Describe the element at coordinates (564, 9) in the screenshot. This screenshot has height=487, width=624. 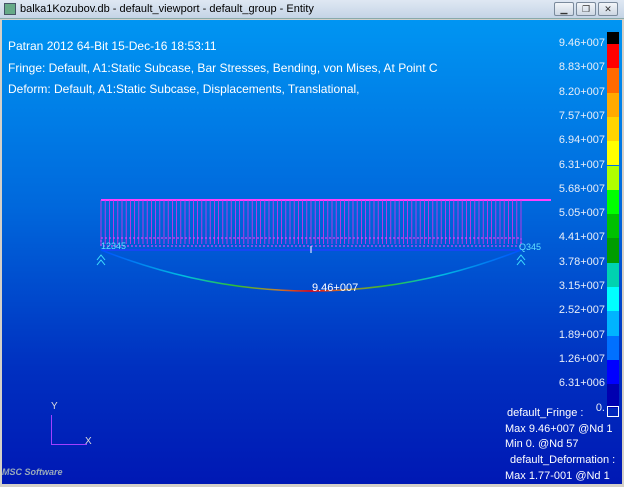
I see `minimize-button: ▁` at that location.